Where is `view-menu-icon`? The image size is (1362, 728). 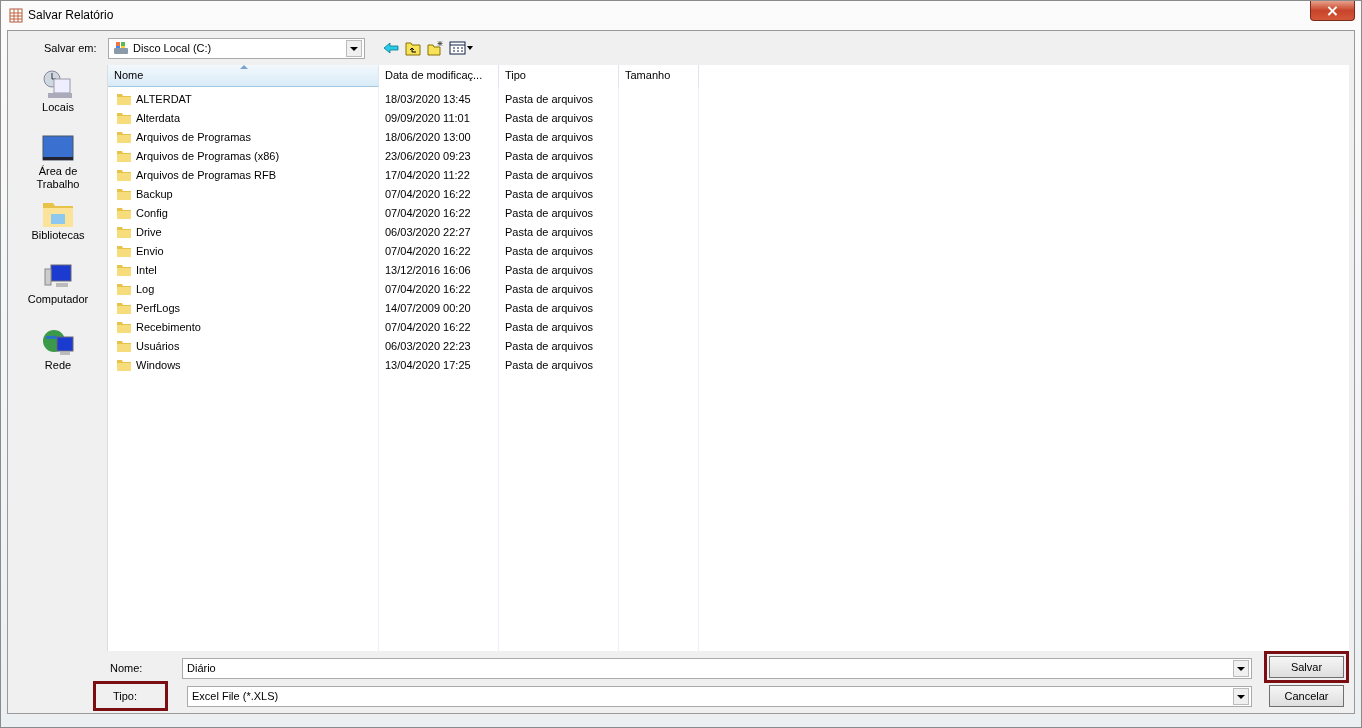 view-menu-icon is located at coordinates (461, 48).